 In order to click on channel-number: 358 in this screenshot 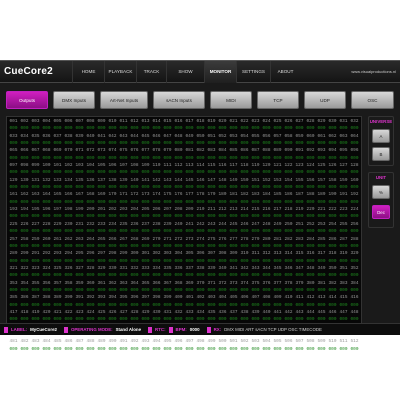, I will do `click(68, 283)`.